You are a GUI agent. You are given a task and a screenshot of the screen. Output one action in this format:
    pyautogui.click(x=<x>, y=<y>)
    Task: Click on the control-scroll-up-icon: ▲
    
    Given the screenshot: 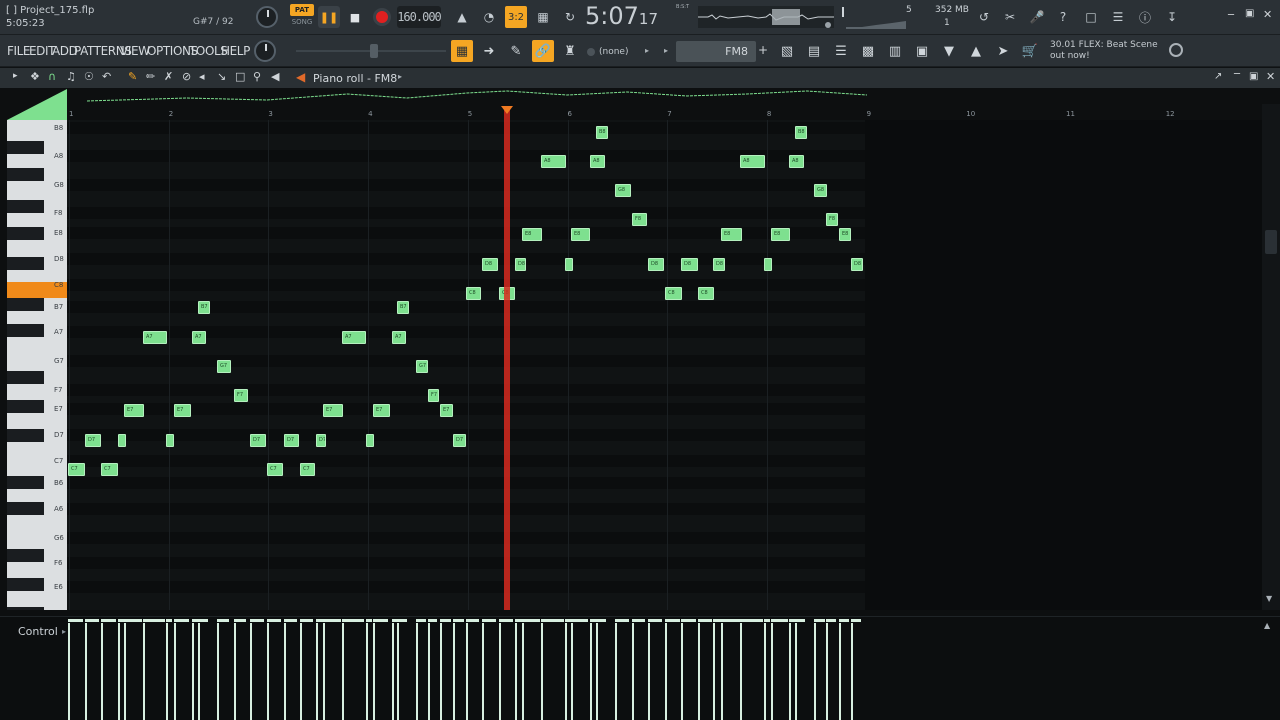 What is the action you would take?
    pyautogui.click(x=1267, y=625)
    